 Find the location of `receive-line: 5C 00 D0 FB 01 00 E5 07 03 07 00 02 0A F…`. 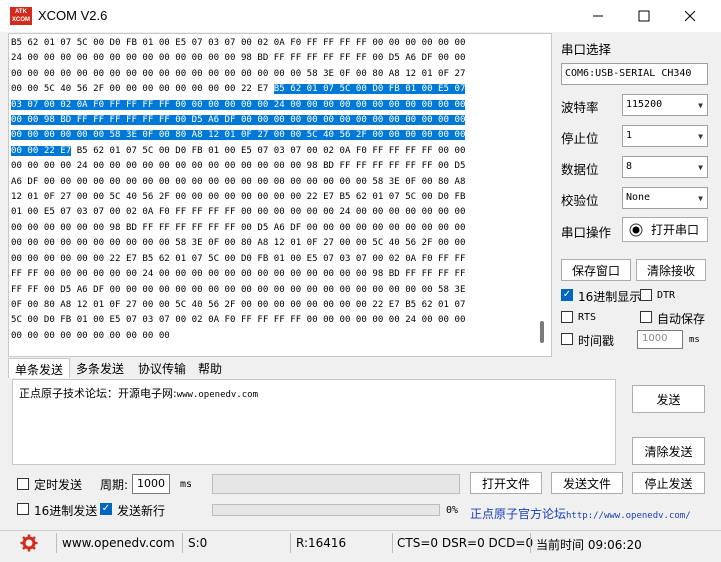

receive-line: 5C 00 D0 FB 01 00 E5 07 03 07 00 02 0A F… is located at coordinates (271, 320).